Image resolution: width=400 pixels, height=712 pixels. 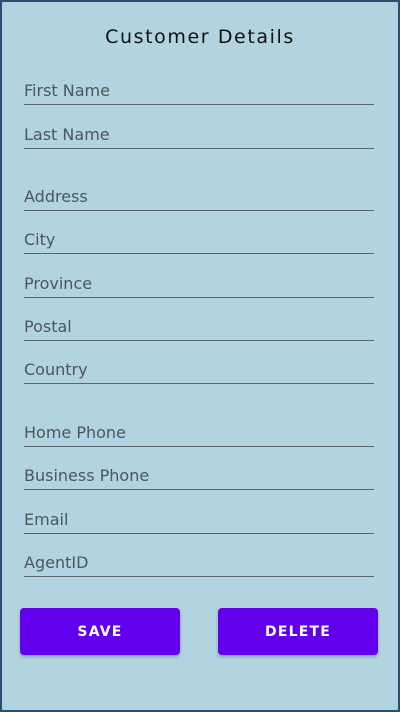 What do you see at coordinates (56, 562) in the screenshot?
I see `agent-id-placeholder: AgentID` at bounding box center [56, 562].